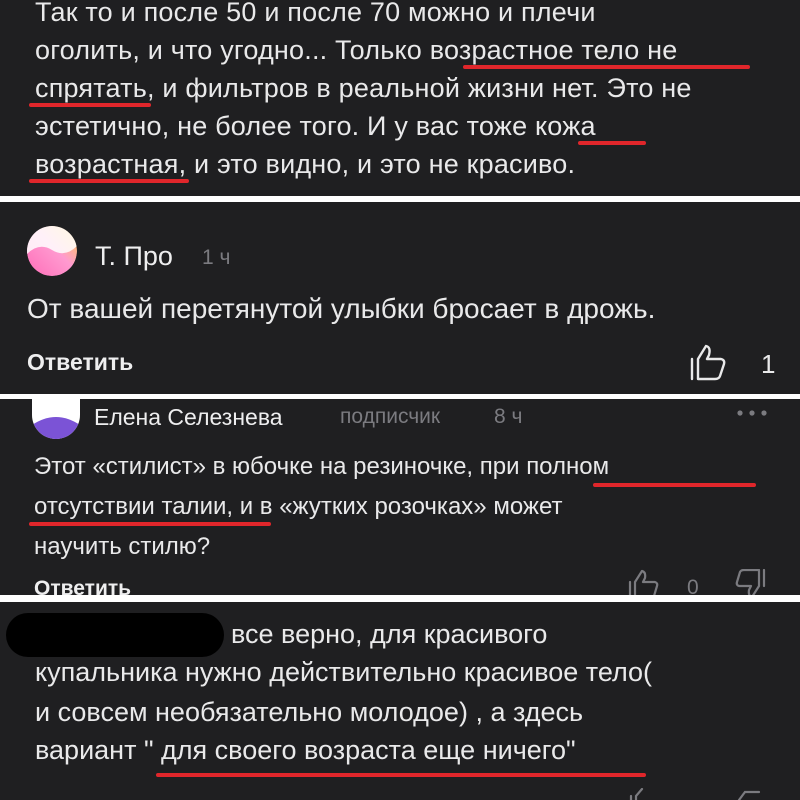 This screenshot has width=800, height=800. Describe the element at coordinates (508, 416) in the screenshot. I see `comment-time: 8 ч` at that location.